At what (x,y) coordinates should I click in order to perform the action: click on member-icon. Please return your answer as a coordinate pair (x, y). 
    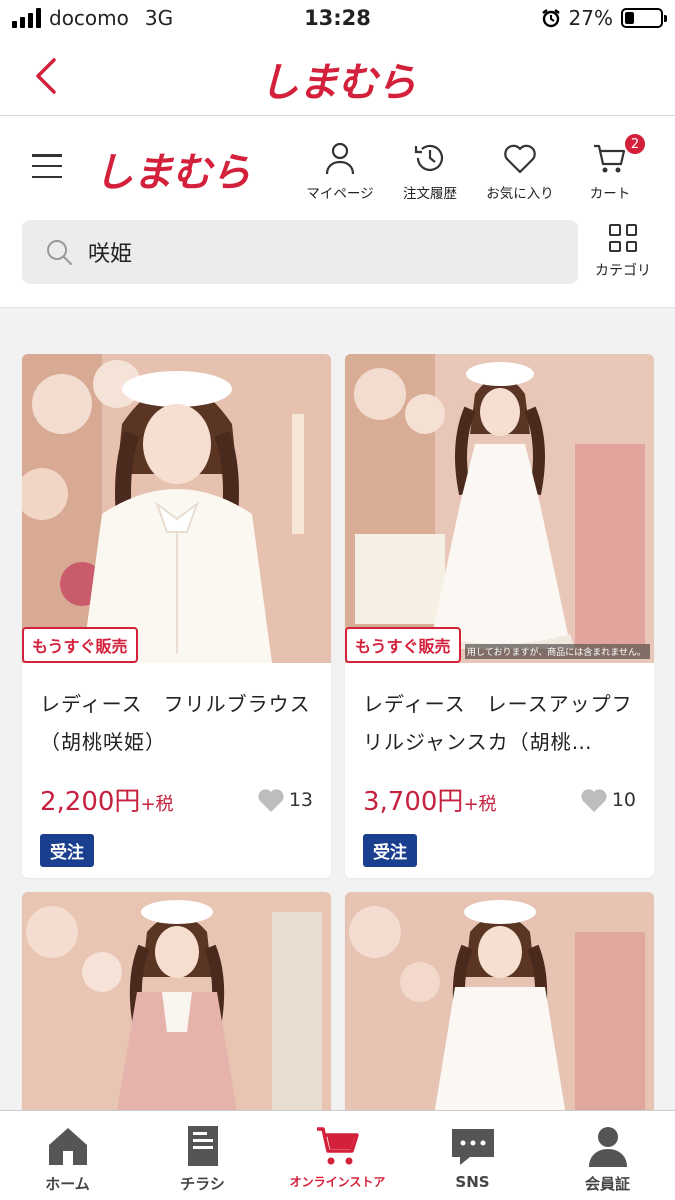
    Looking at the image, I should click on (607, 1147).